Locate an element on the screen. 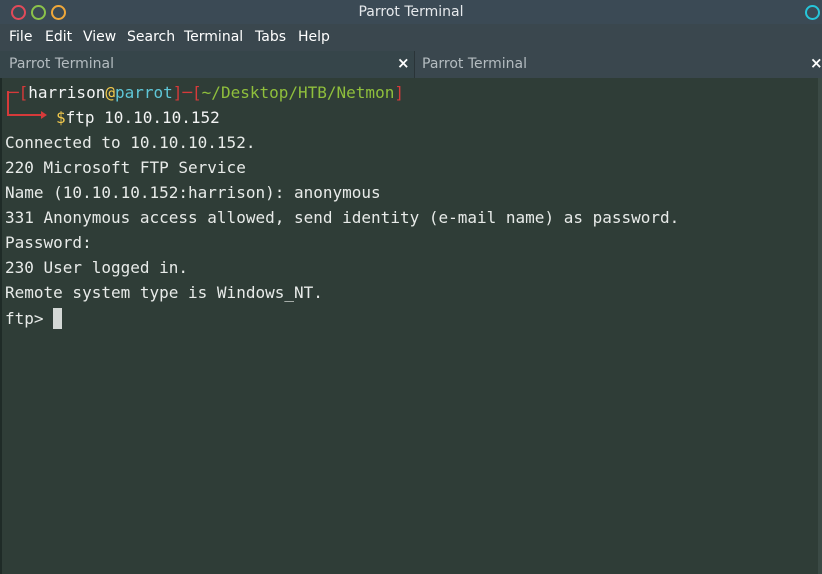 This screenshot has height=574, width=822. prompt-user: harrison is located at coordinates (67, 92).